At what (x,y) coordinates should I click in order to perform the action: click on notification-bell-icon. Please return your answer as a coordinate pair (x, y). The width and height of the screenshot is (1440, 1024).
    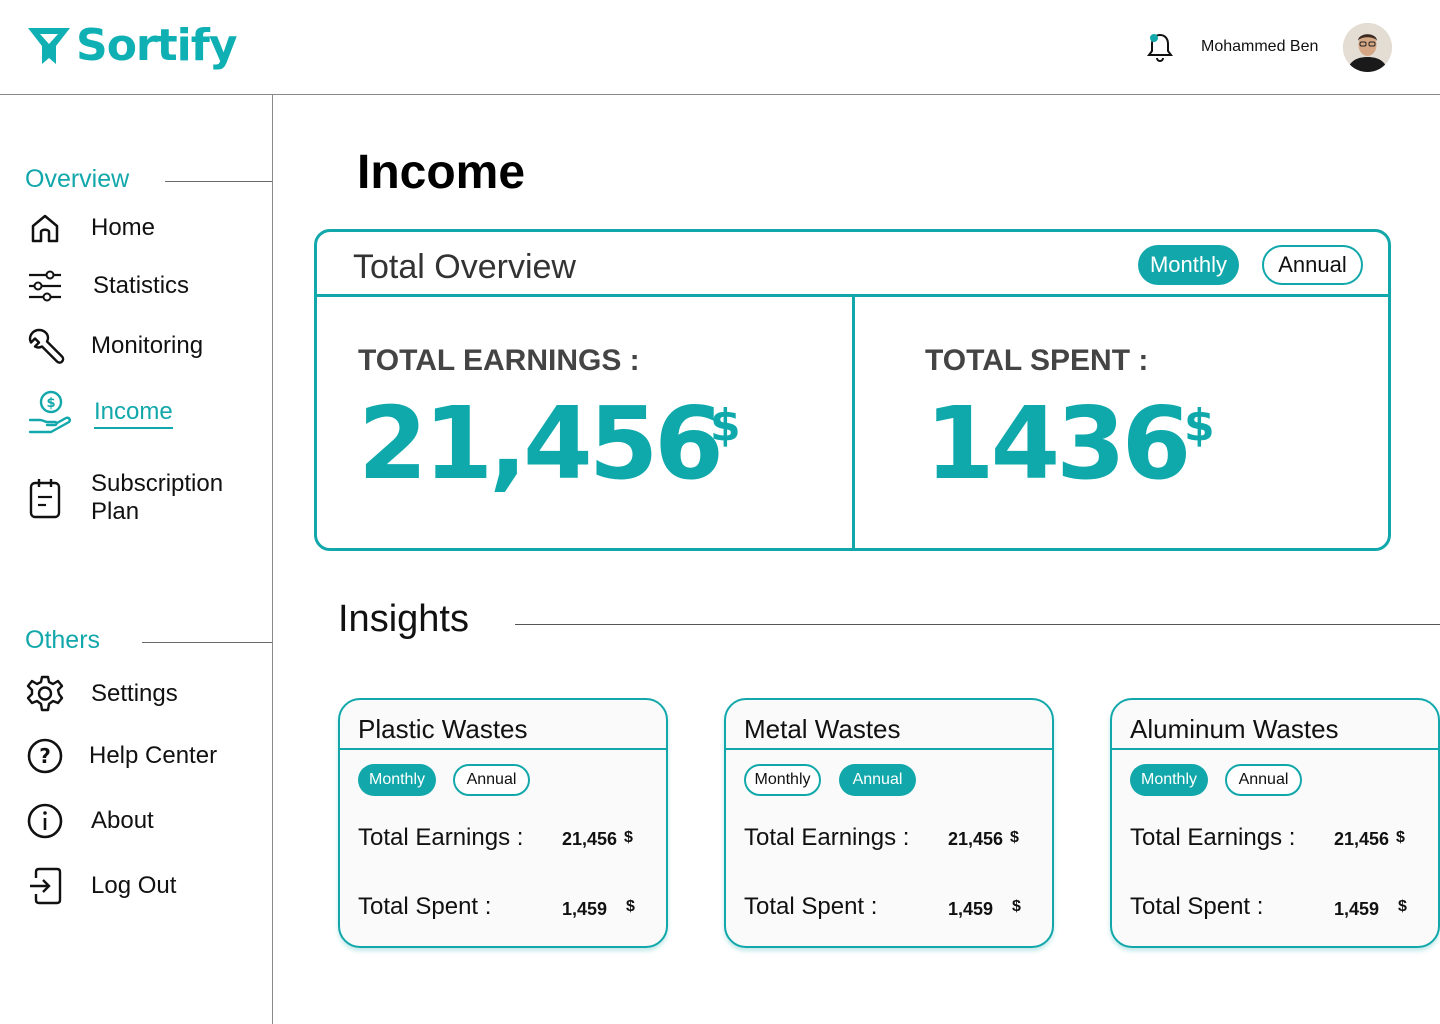
    Looking at the image, I should click on (1160, 47).